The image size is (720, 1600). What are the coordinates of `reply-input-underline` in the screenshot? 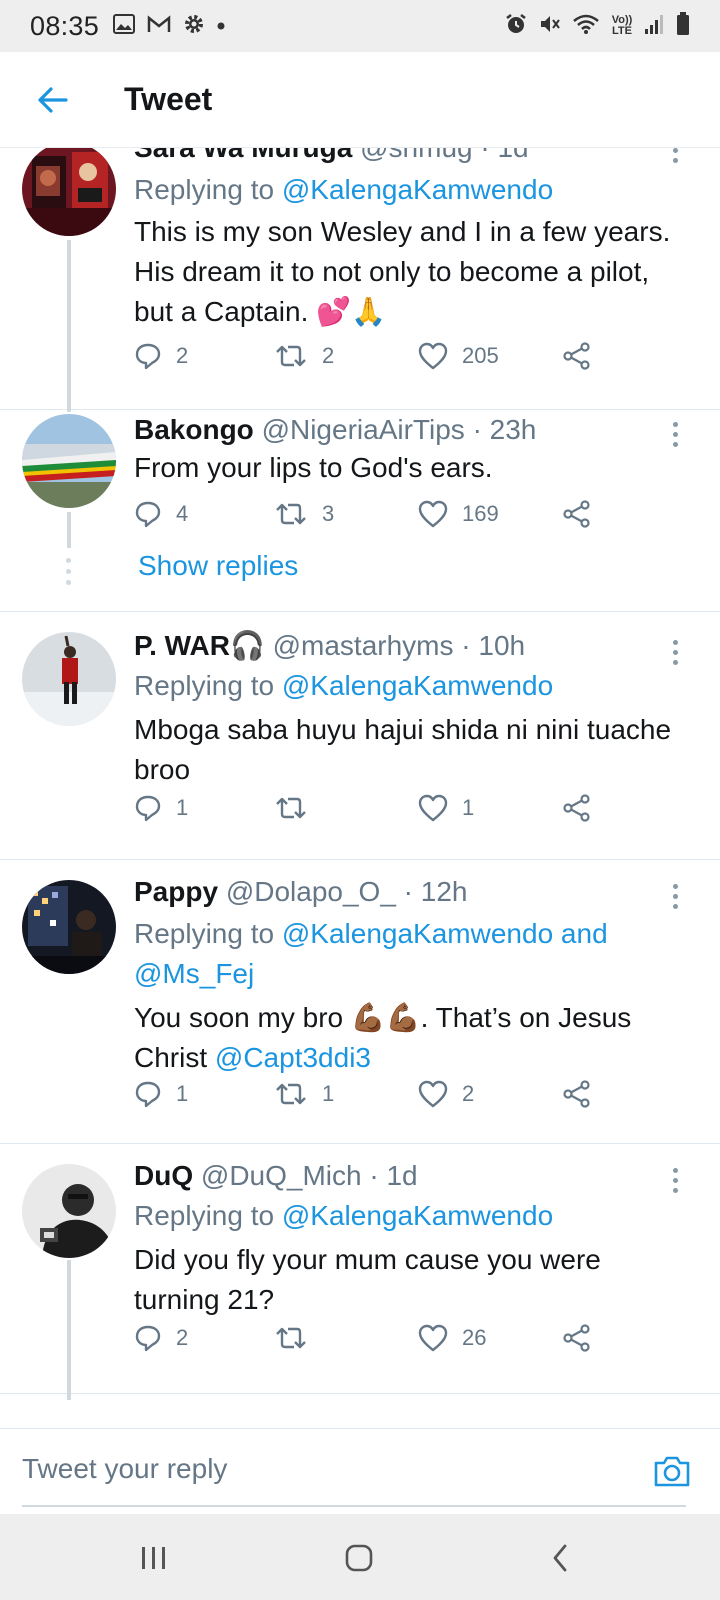 It's located at (354, 1506).